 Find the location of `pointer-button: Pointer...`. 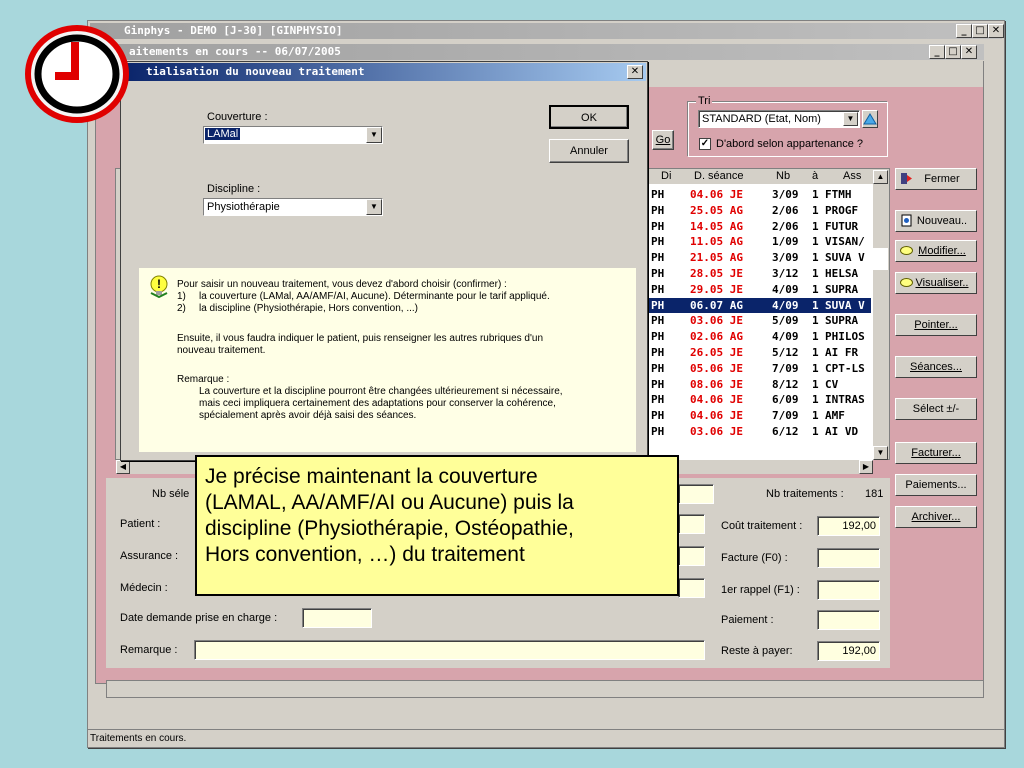

pointer-button: Pointer... is located at coordinates (936, 325).